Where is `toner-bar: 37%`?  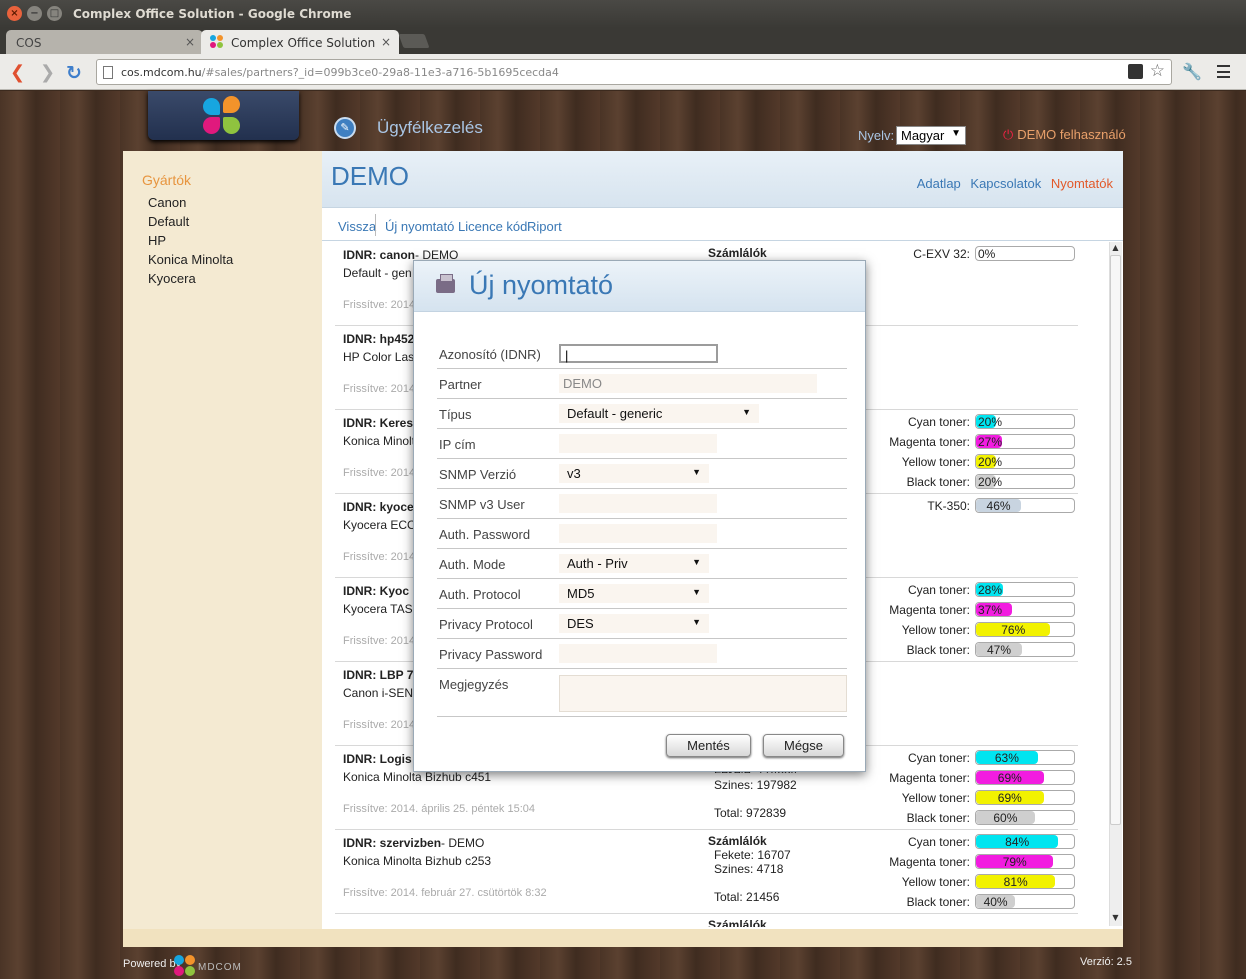 toner-bar: 37% is located at coordinates (1025, 609).